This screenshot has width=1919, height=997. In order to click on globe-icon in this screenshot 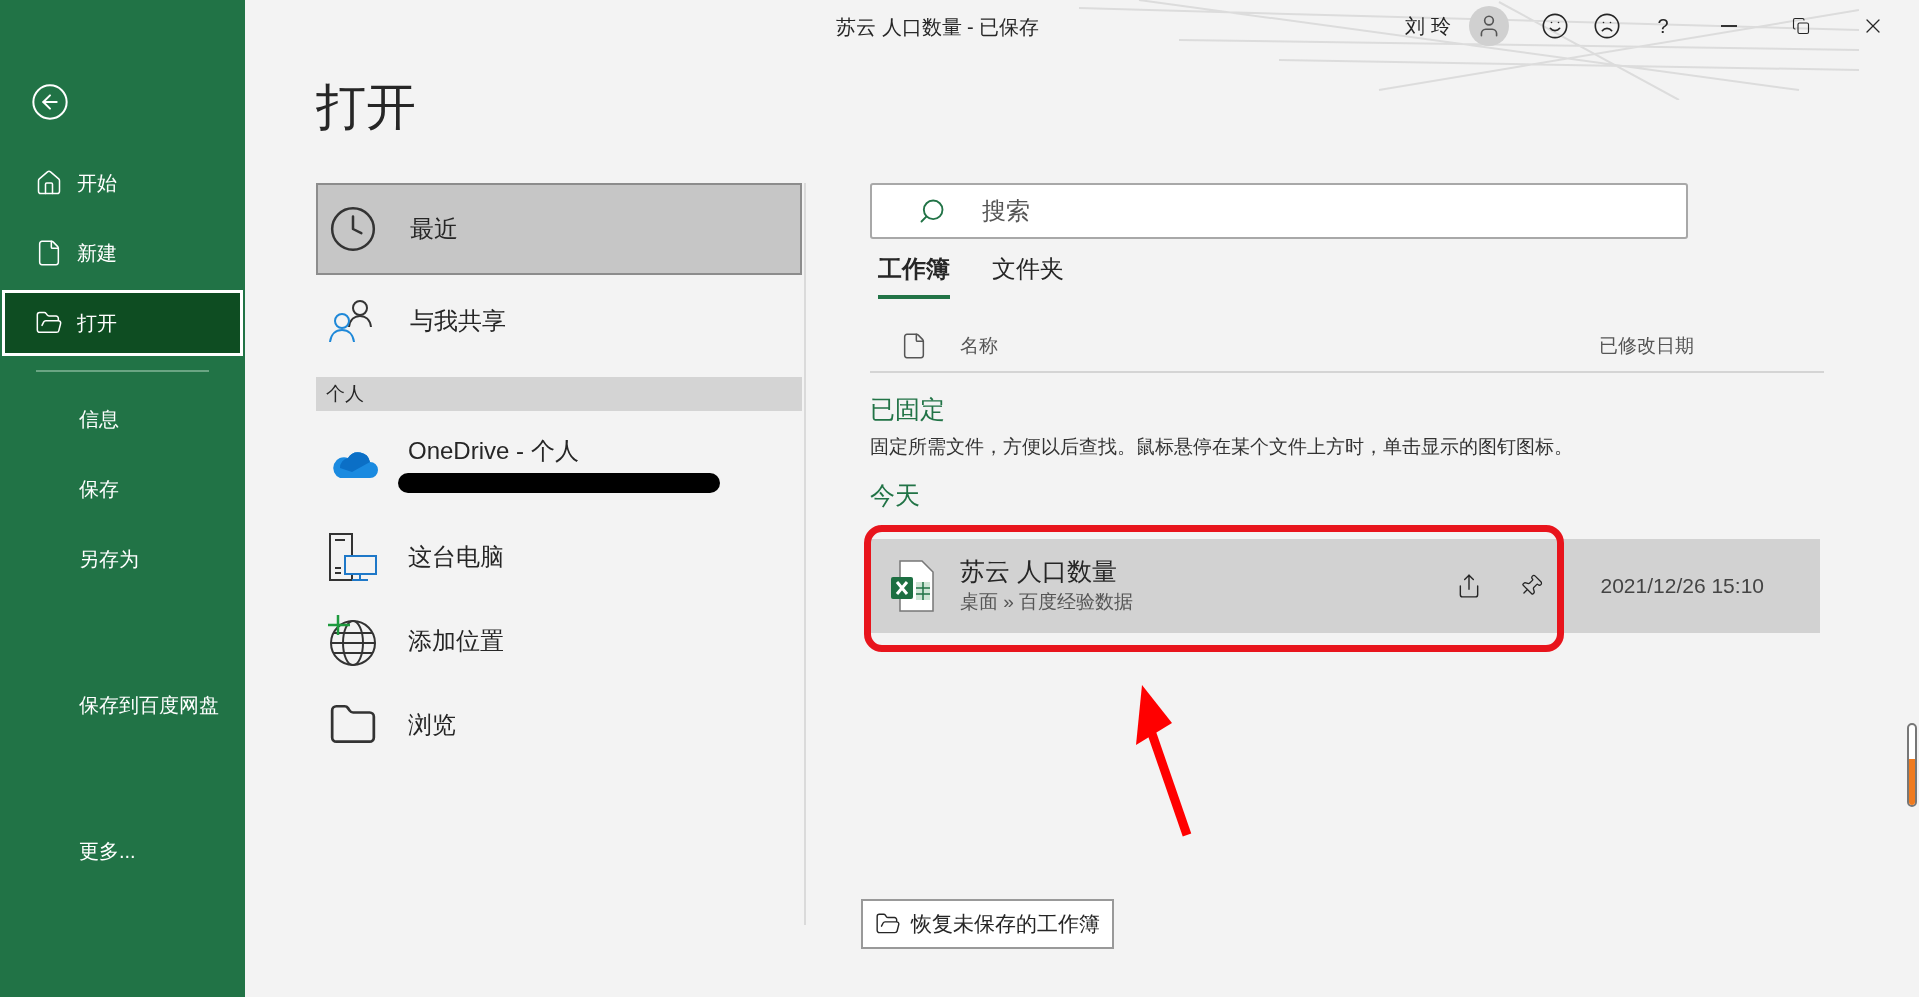, I will do `click(353, 641)`.